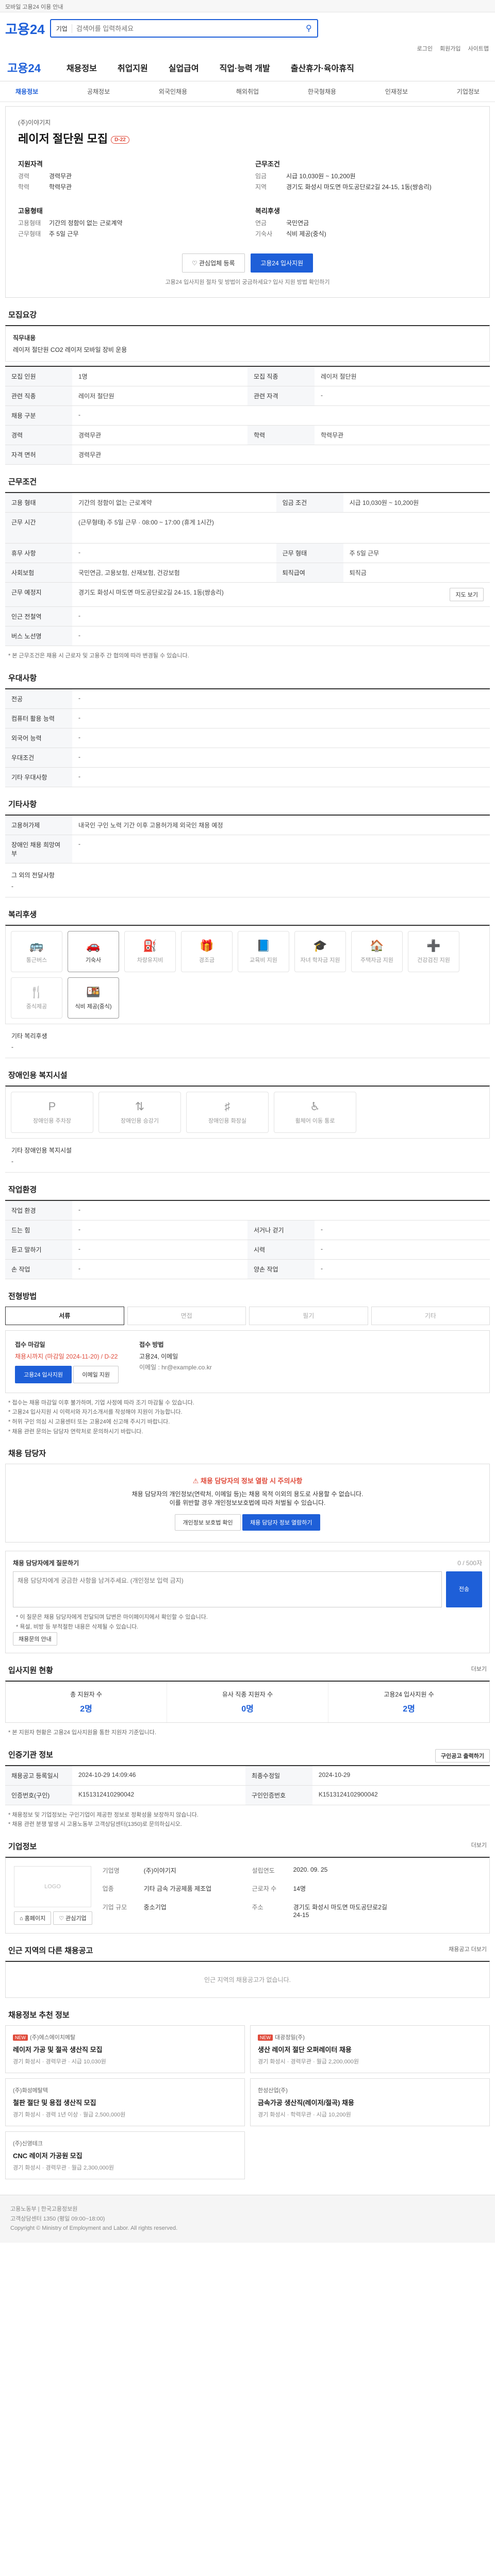  Describe the element at coordinates (249, 1670) in the screenshot. I see `section-title-stats: 입사지원 현황 더보기` at that location.